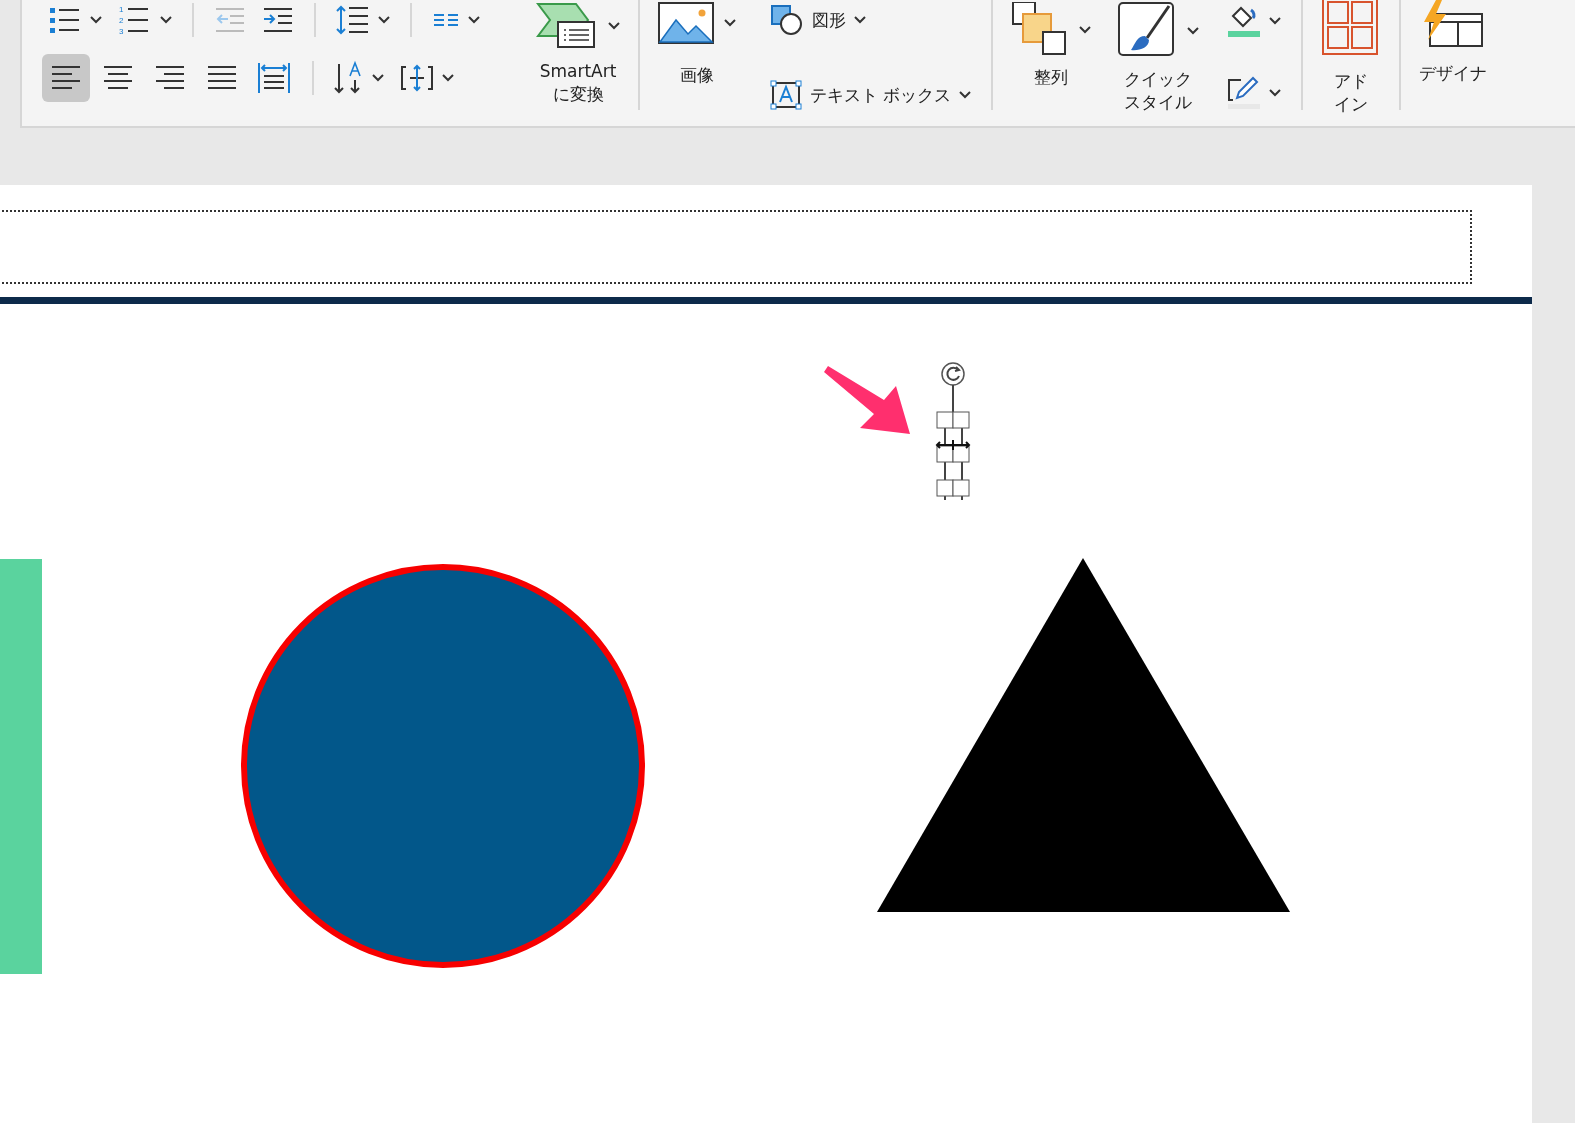 This screenshot has width=1575, height=1123. Describe the element at coordinates (65, 20) in the screenshot. I see `bullets-icon` at that location.